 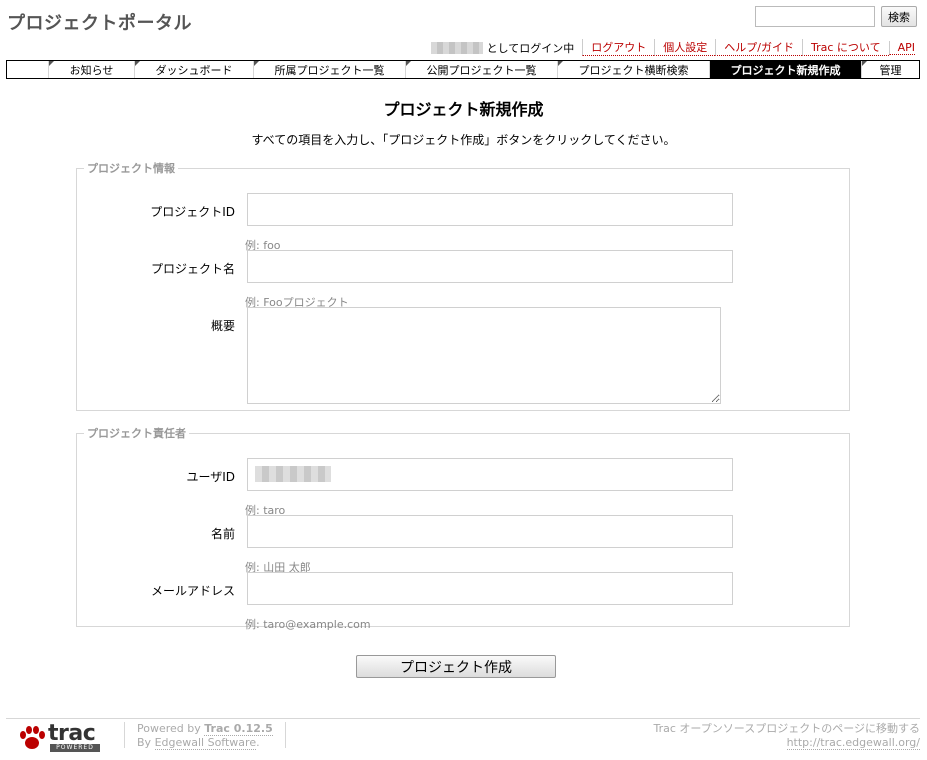 I want to click on owner-name-label: 名前, so click(x=222, y=534).